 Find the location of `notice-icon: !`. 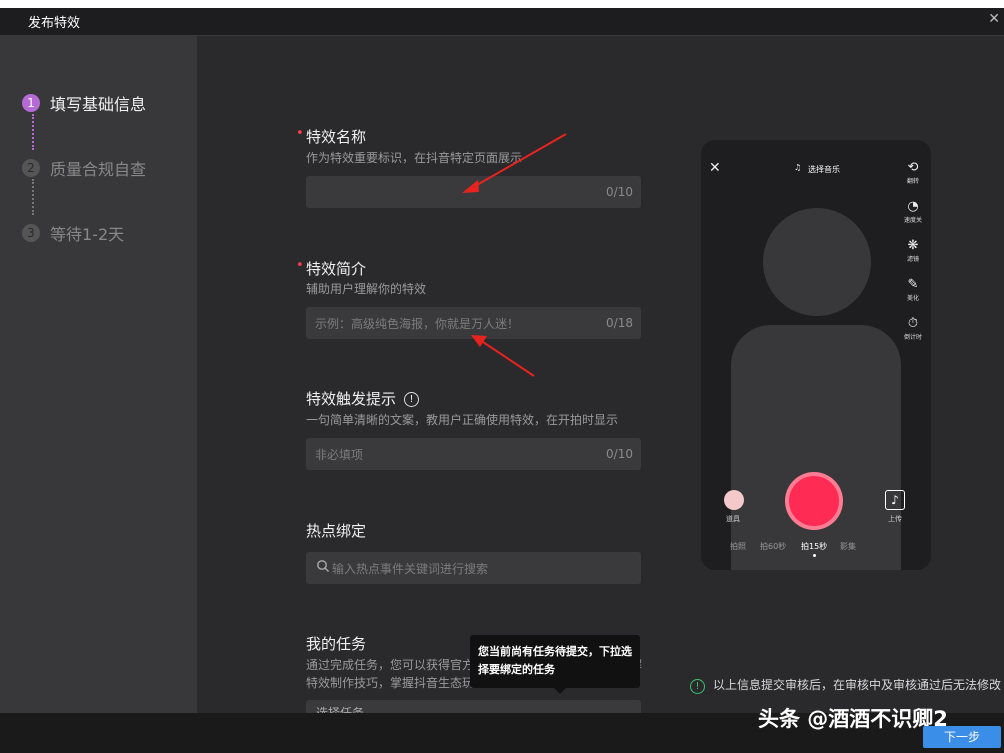

notice-icon: ! is located at coordinates (697, 686).